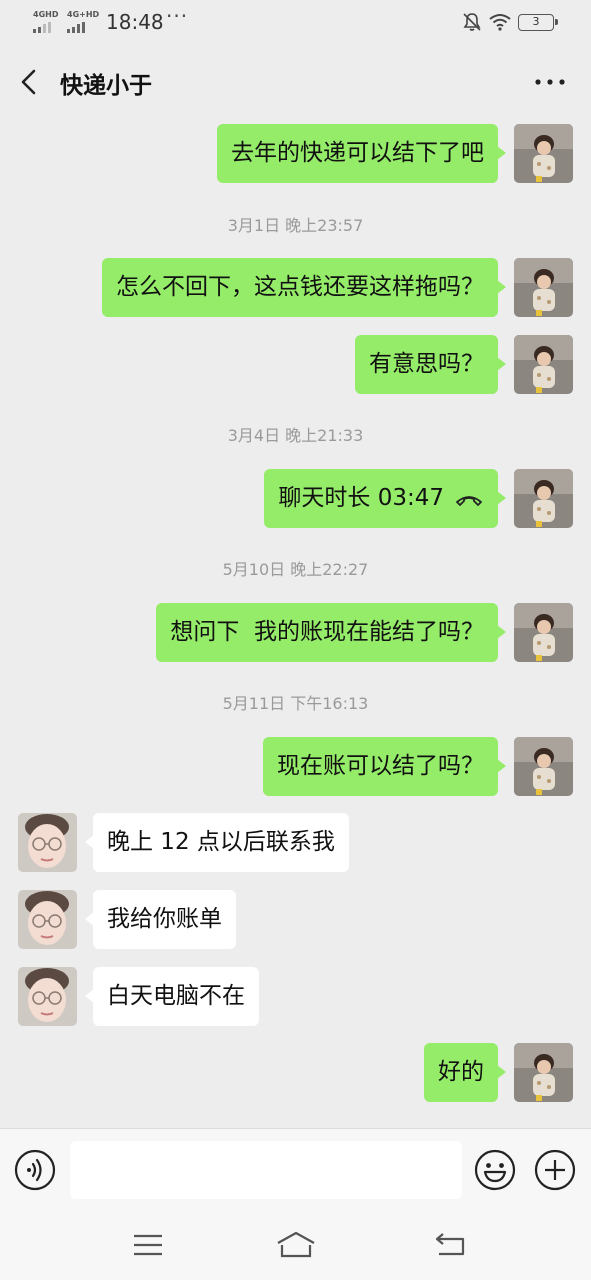 Image resolution: width=591 pixels, height=1280 pixels. I want to click on voice-icon, so click(35, 1170).